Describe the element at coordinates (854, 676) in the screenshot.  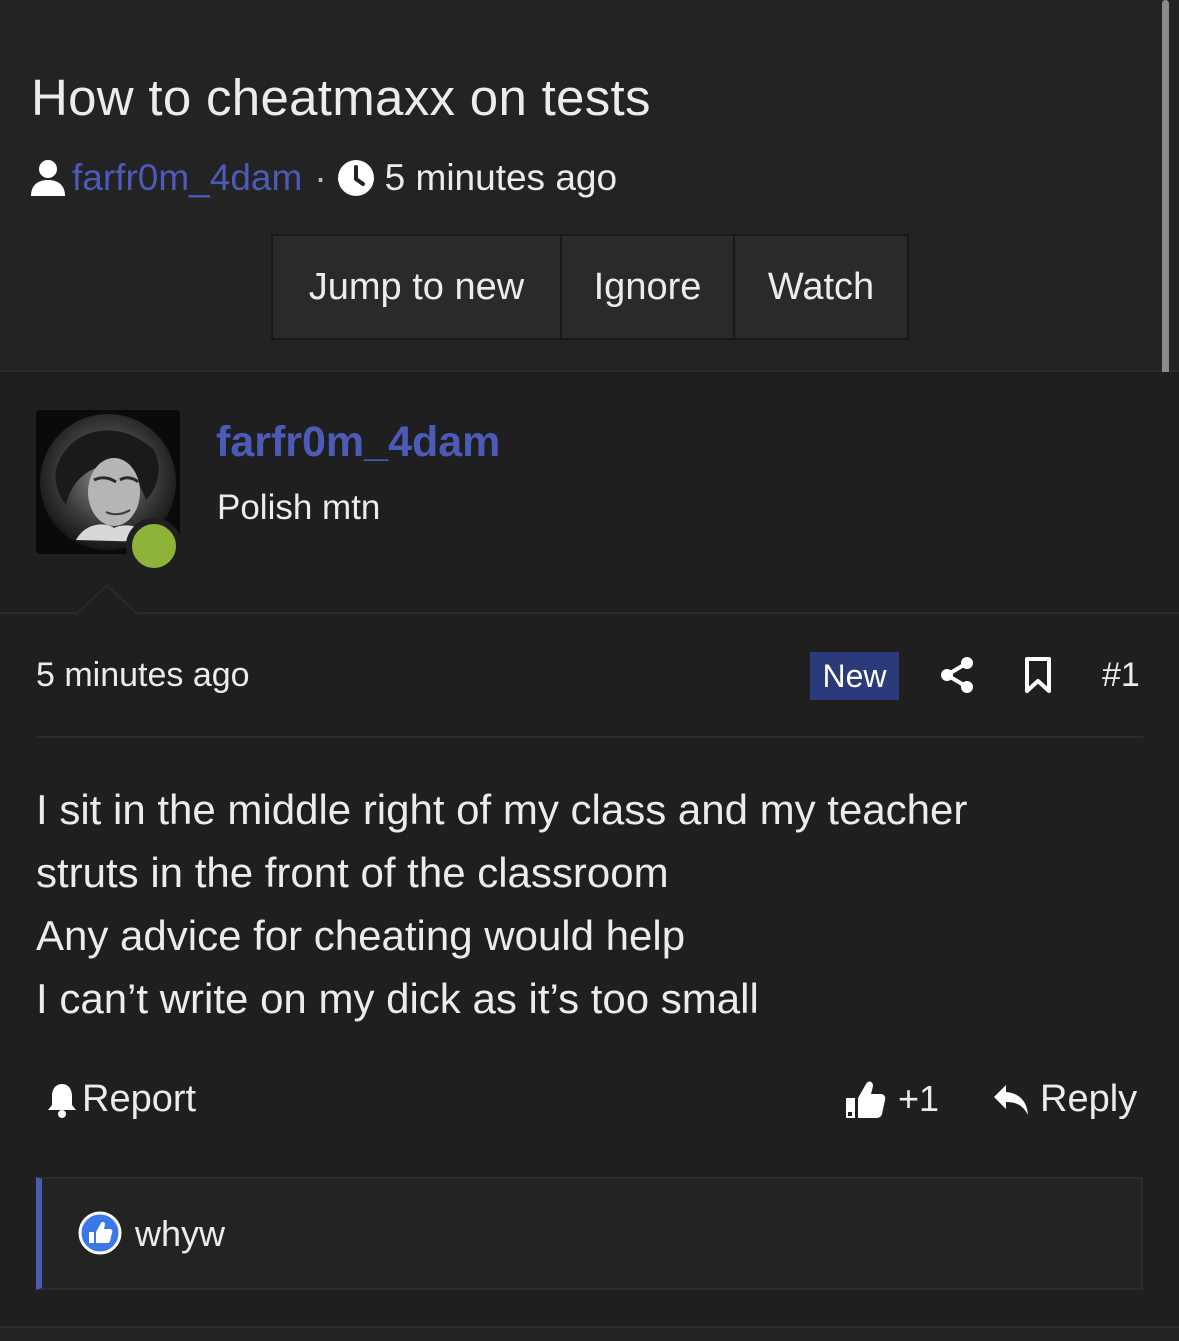
I see `new-badge: New` at that location.